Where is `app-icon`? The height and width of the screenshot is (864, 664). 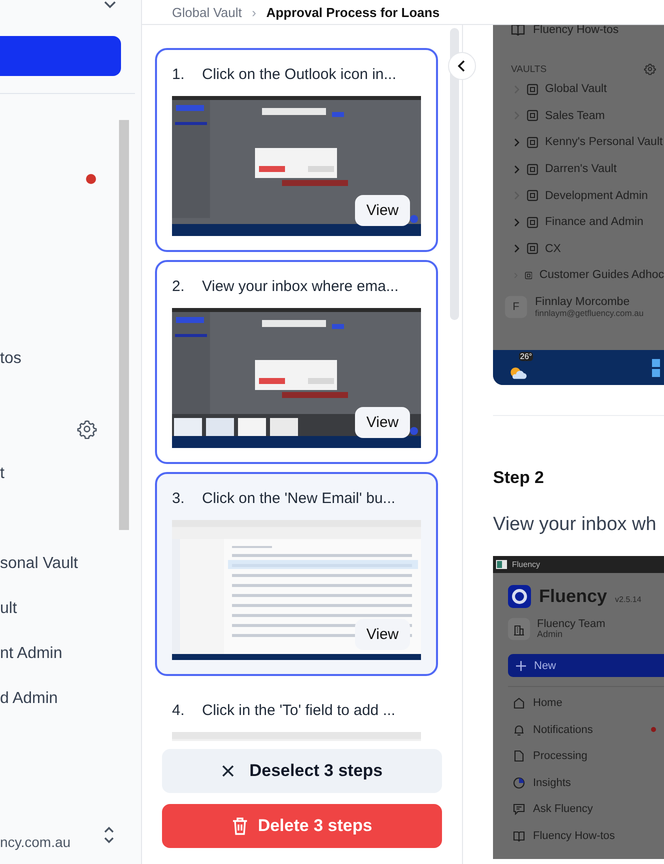
app-icon is located at coordinates (501, 564).